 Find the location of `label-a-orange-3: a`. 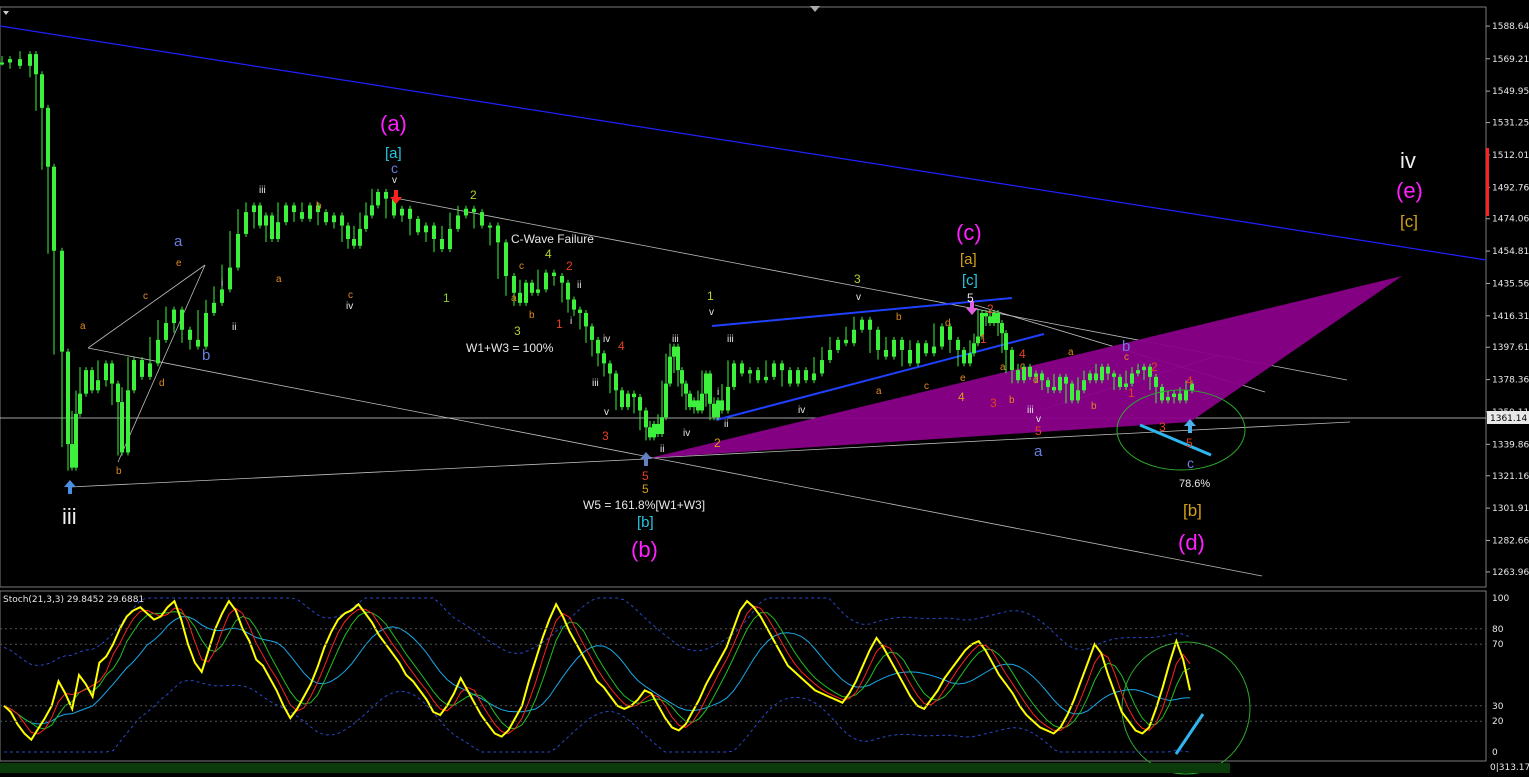

label-a-orange-3: a is located at coordinates (514, 298).